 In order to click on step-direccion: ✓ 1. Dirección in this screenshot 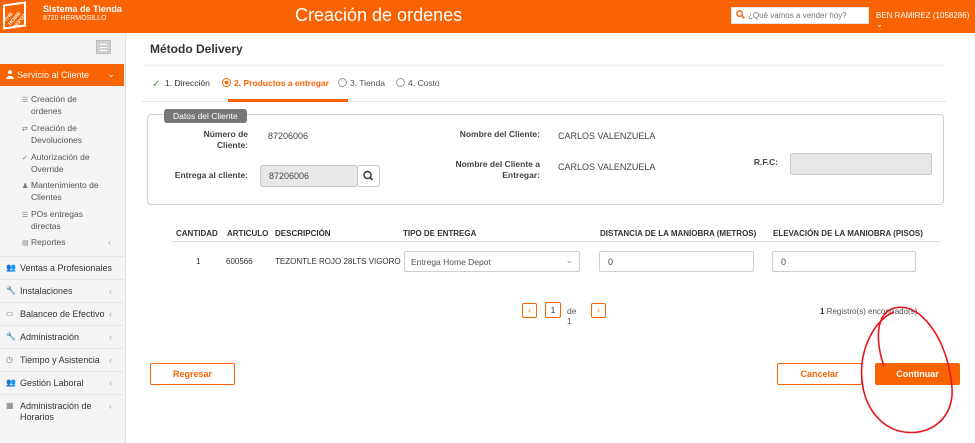, I will do `click(181, 84)`.